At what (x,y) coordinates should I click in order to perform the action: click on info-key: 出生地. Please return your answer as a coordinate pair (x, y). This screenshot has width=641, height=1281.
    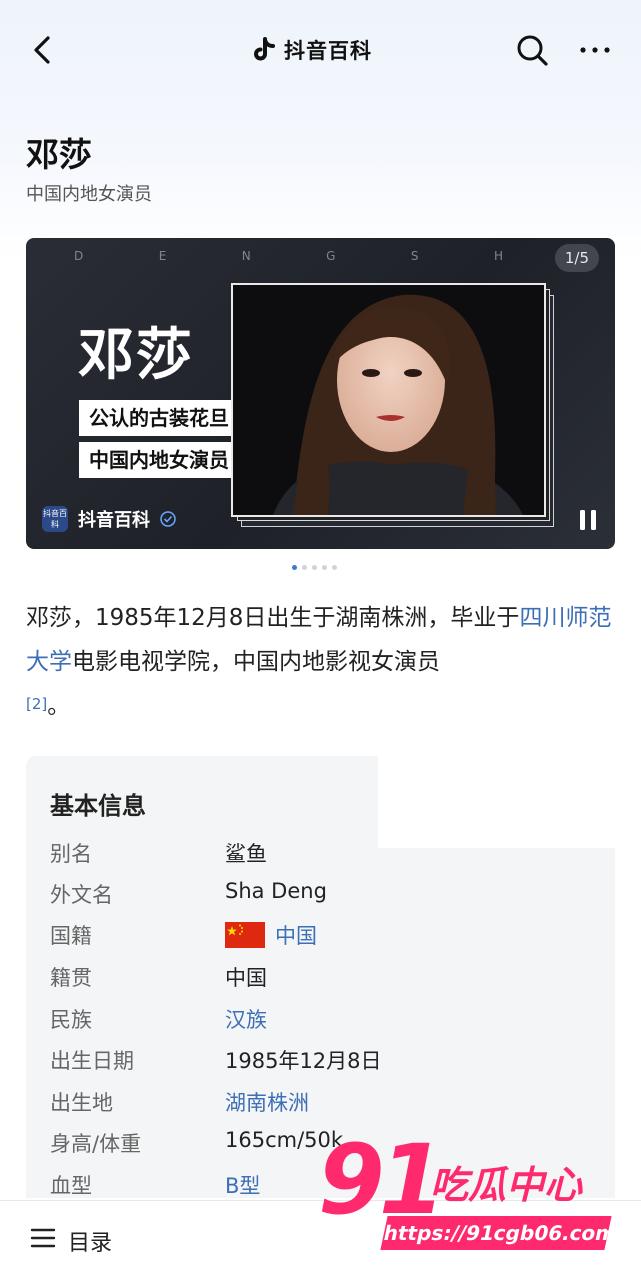
    Looking at the image, I should click on (81, 1103).